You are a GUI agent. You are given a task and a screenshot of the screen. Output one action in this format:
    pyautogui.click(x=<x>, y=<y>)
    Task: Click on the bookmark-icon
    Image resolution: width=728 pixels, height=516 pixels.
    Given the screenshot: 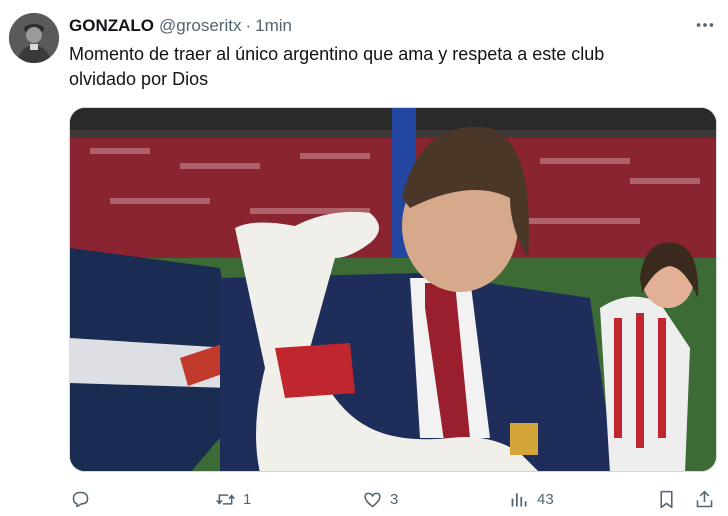 What is the action you would take?
    pyautogui.click(x=666, y=499)
    